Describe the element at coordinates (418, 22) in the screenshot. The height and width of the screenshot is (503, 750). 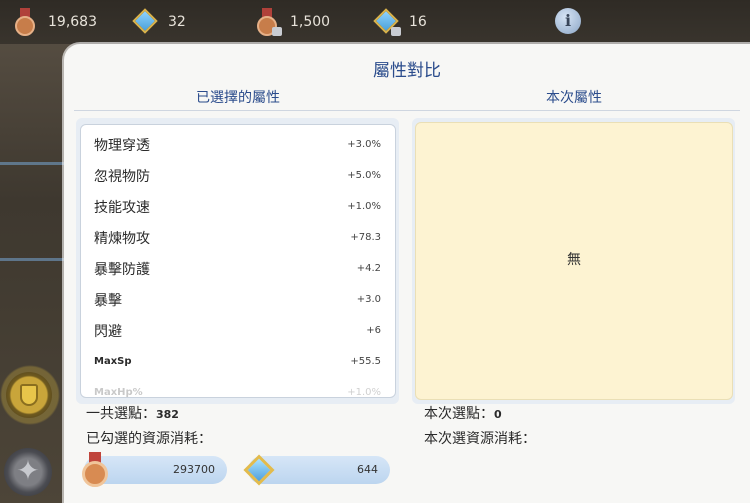
I see `resource-value: 16` at that location.